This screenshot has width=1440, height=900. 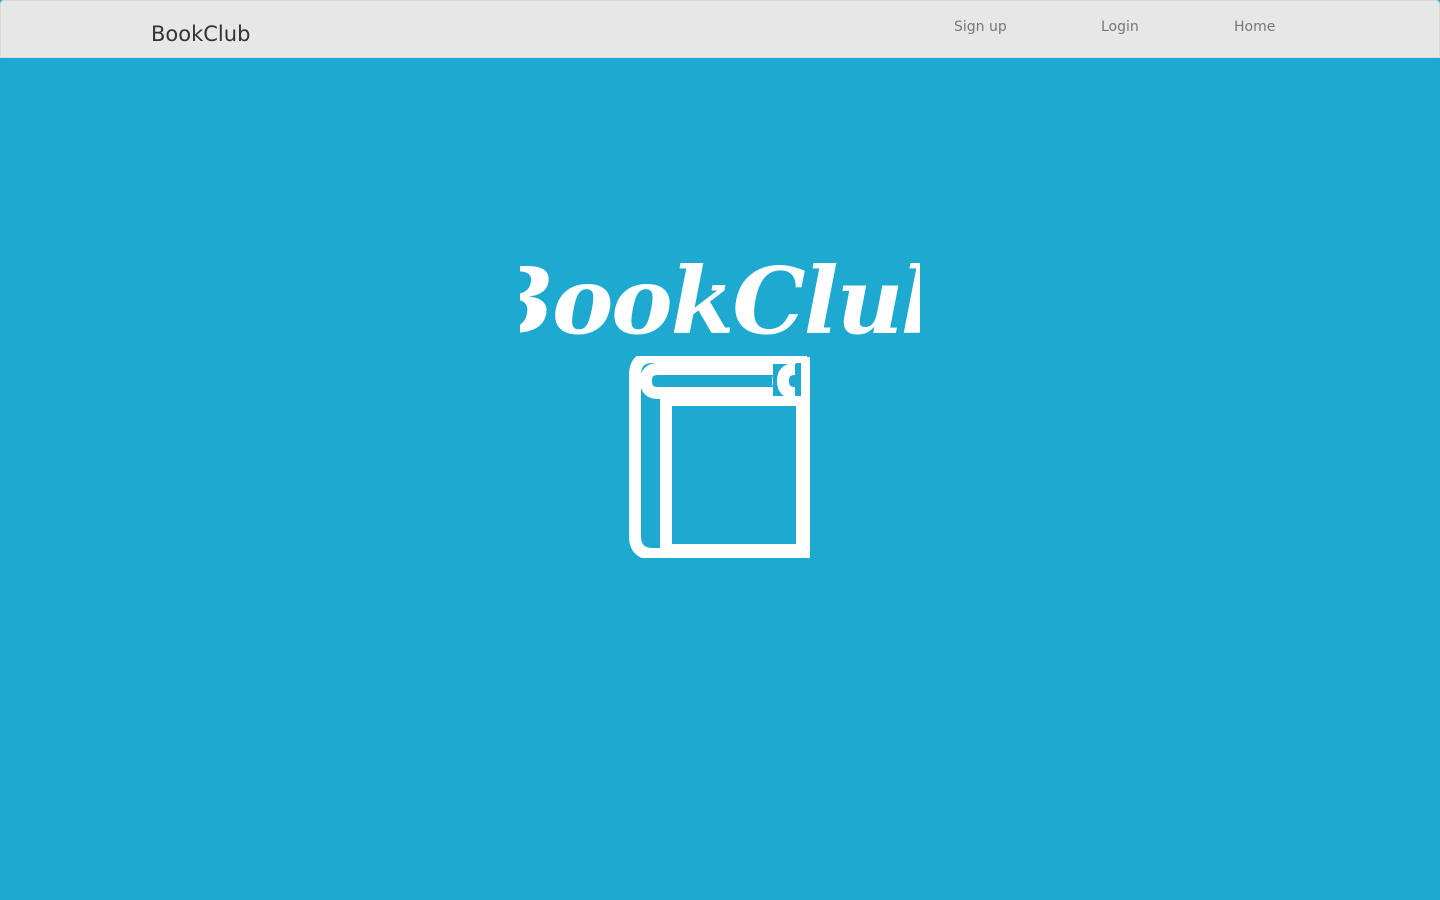 What do you see at coordinates (980, 27) in the screenshot?
I see `nav-sign-up-link: Sign up` at bounding box center [980, 27].